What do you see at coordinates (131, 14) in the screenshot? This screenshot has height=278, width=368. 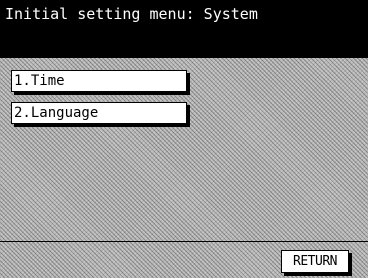 I see `page-title: Initial setting menu: System` at bounding box center [131, 14].